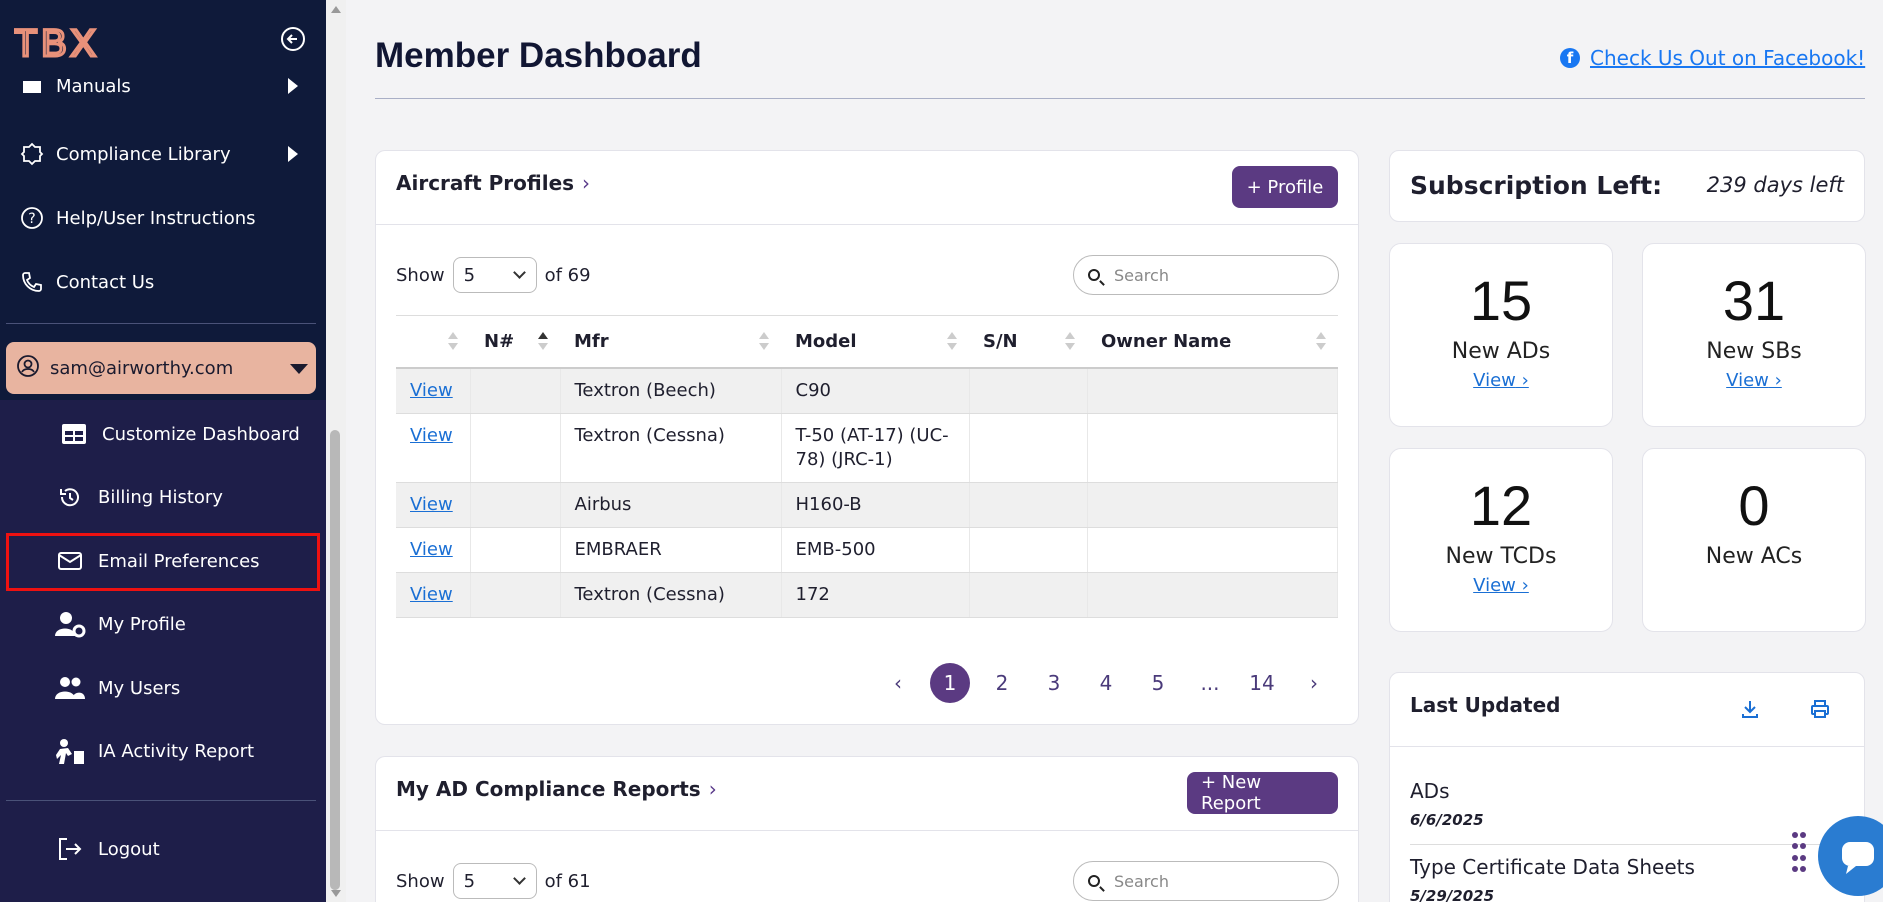  Describe the element at coordinates (335, 660) in the screenshot. I see `scrollbar-thumb` at that location.